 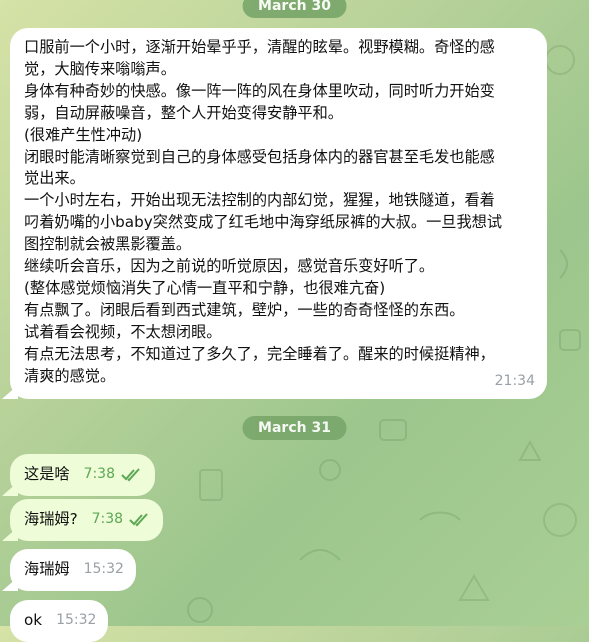 I want to click on message-line: (很难产生性冲动), so click(x=83, y=134).